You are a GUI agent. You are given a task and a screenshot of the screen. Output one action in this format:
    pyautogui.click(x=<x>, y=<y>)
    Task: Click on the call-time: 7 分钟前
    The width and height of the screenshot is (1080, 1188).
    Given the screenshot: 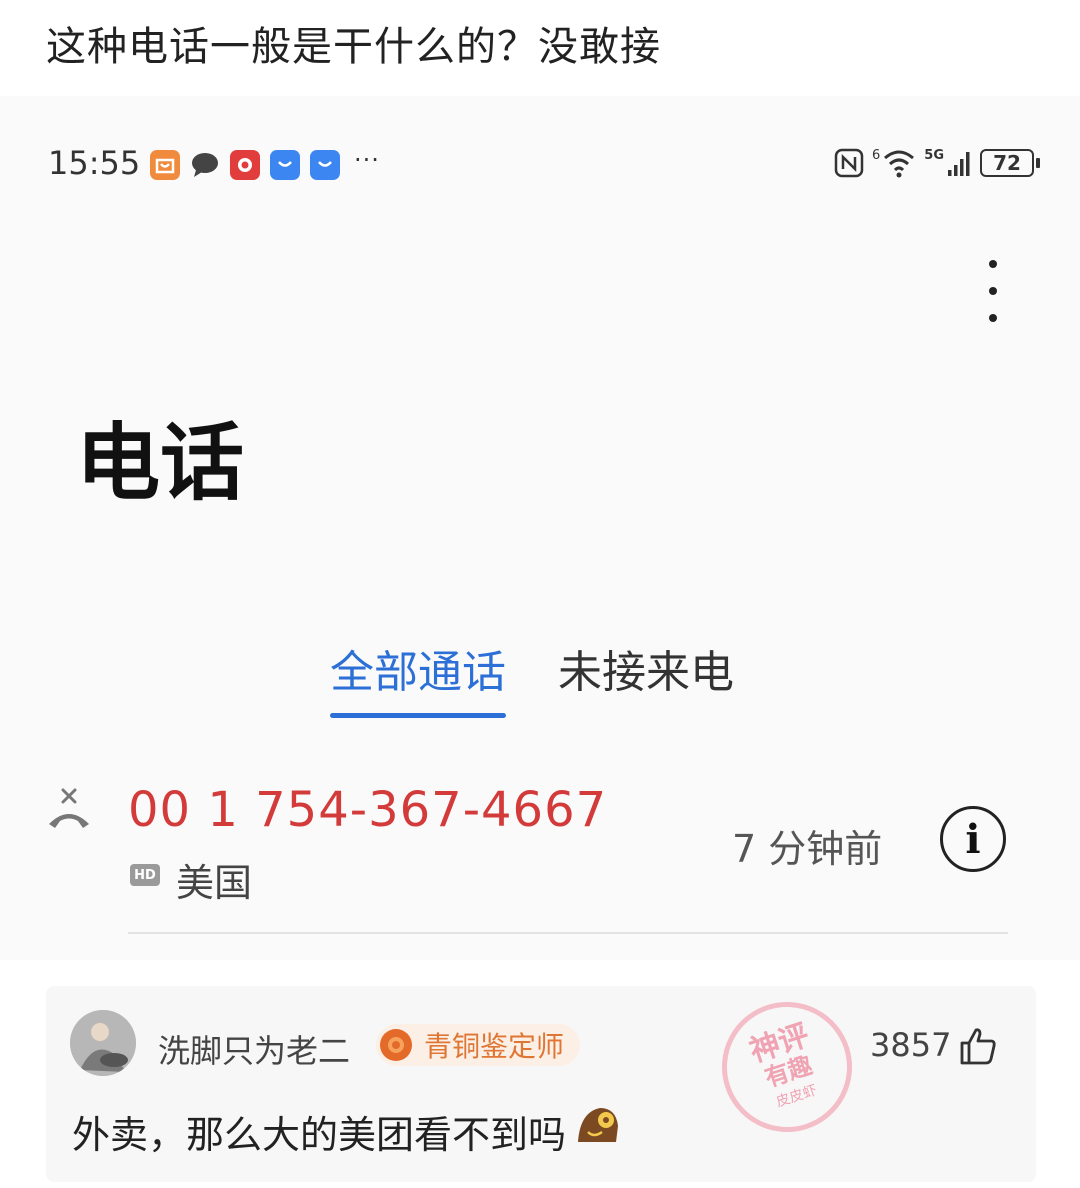 What is the action you would take?
    pyautogui.click(x=807, y=849)
    